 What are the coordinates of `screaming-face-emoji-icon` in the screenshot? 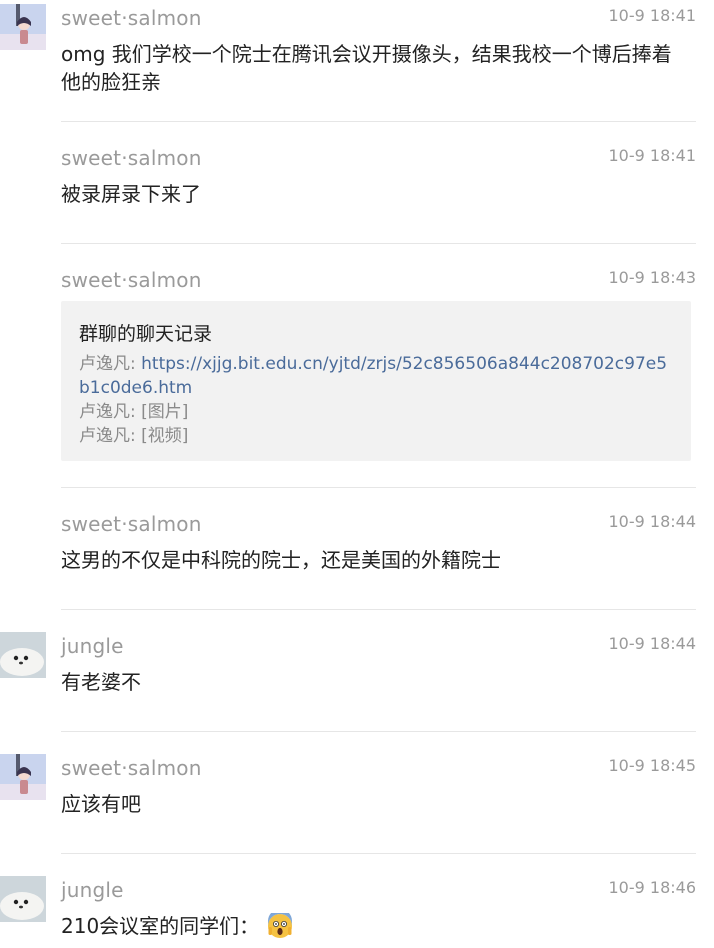 It's located at (280, 925).